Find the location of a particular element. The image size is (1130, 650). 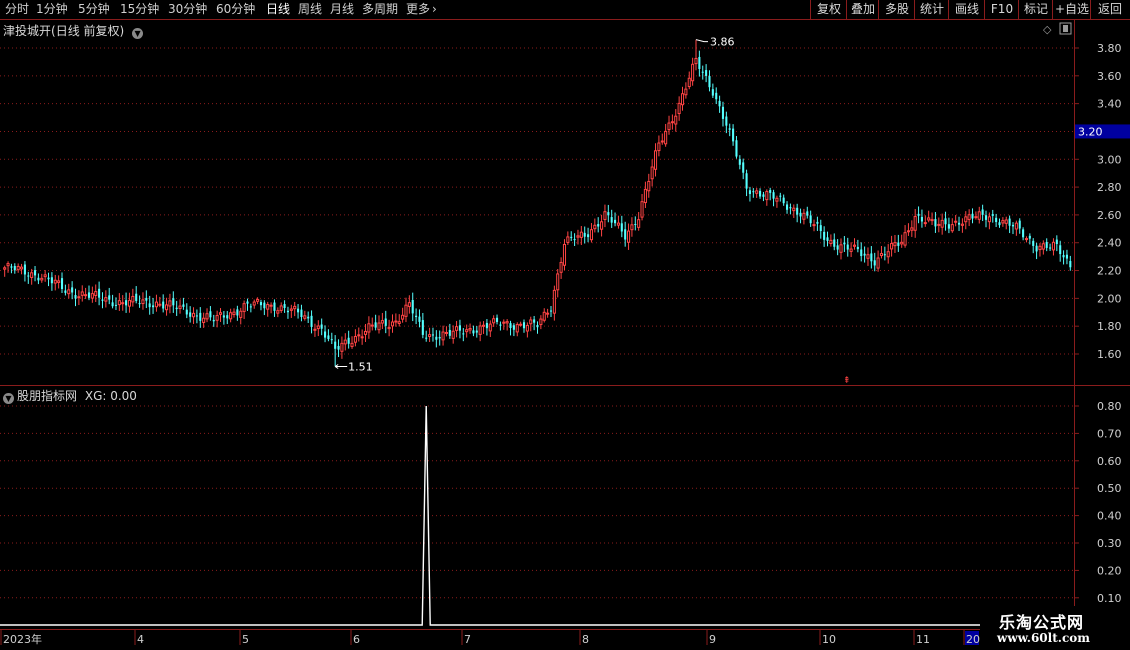

price-tick-label: 2.40 is located at coordinates (1109, 243).